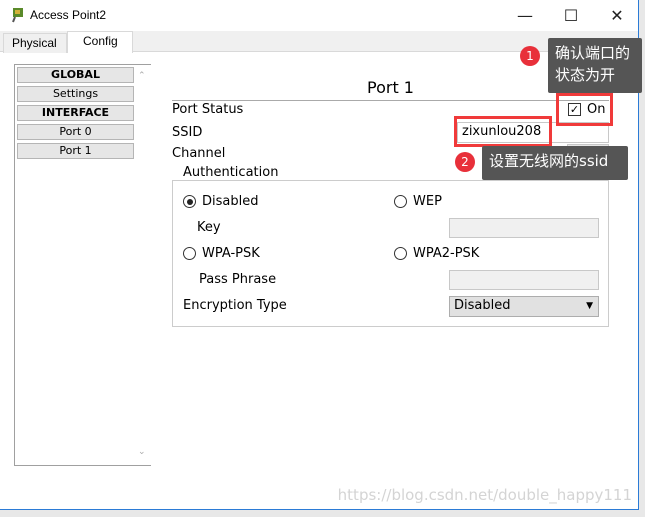  Describe the element at coordinates (465, 162) in the screenshot. I see `annotation-badge-2: 2` at that location.